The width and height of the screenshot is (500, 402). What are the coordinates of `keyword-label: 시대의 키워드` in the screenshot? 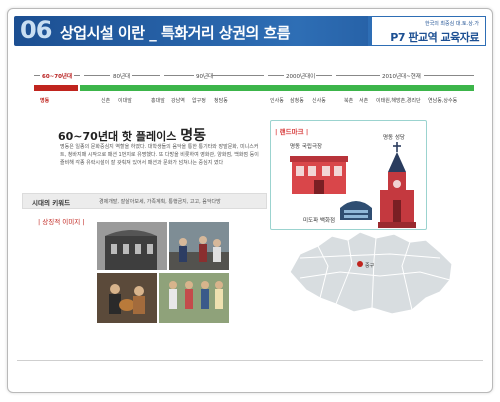 It's located at (51, 203).